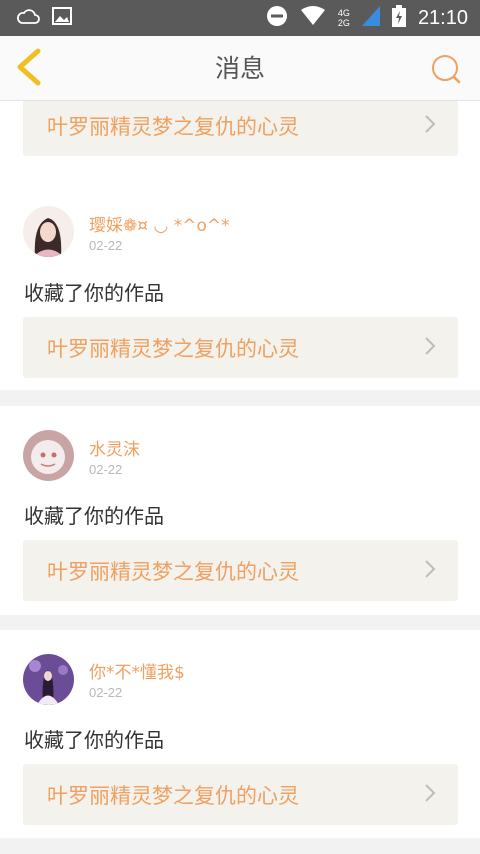 This screenshot has width=480, height=854. What do you see at coordinates (446, 69) in the screenshot?
I see `search-button` at bounding box center [446, 69].